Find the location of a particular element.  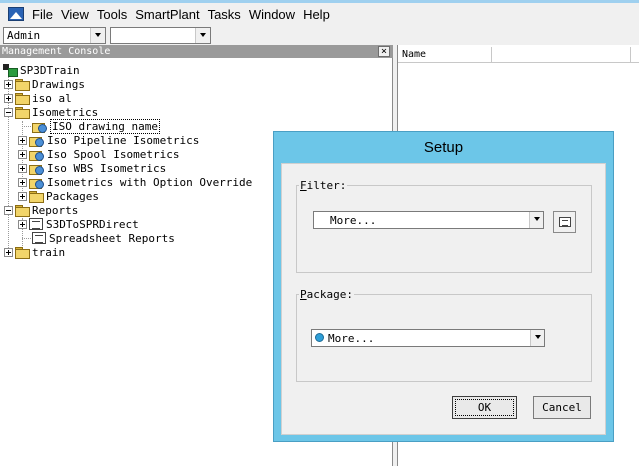

tree-item-label: Iso Pipeline Isometrics is located at coordinates (123, 140).